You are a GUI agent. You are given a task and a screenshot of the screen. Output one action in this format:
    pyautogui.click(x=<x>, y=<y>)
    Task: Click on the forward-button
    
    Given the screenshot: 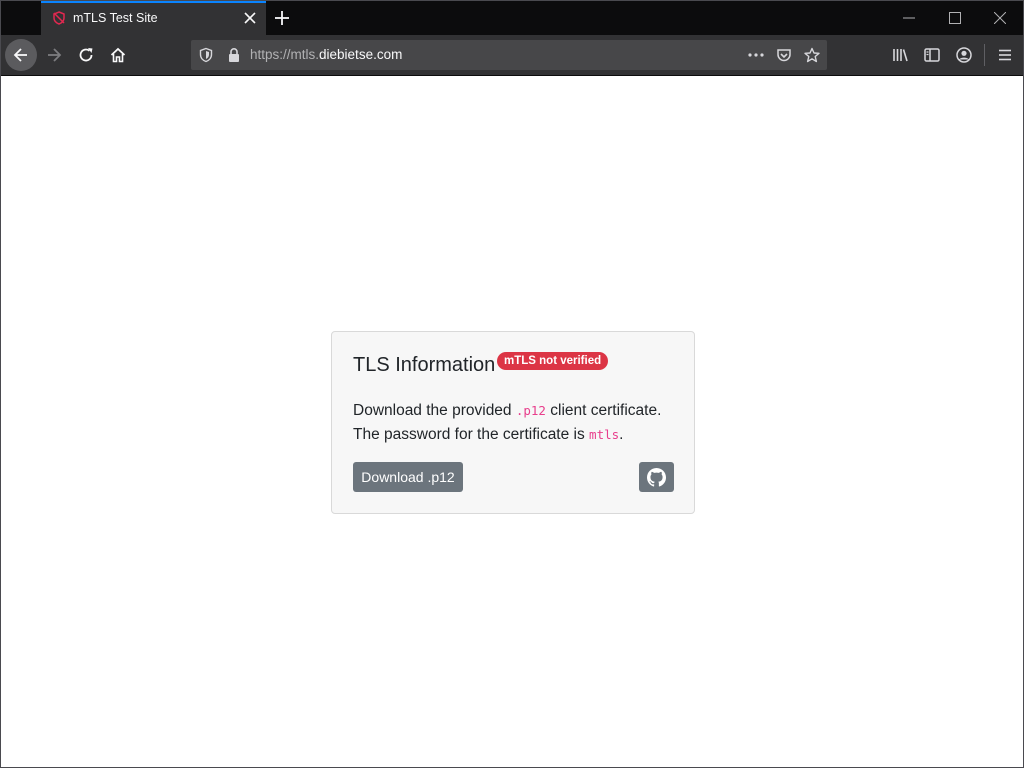 What is the action you would take?
    pyautogui.click(x=54, y=55)
    